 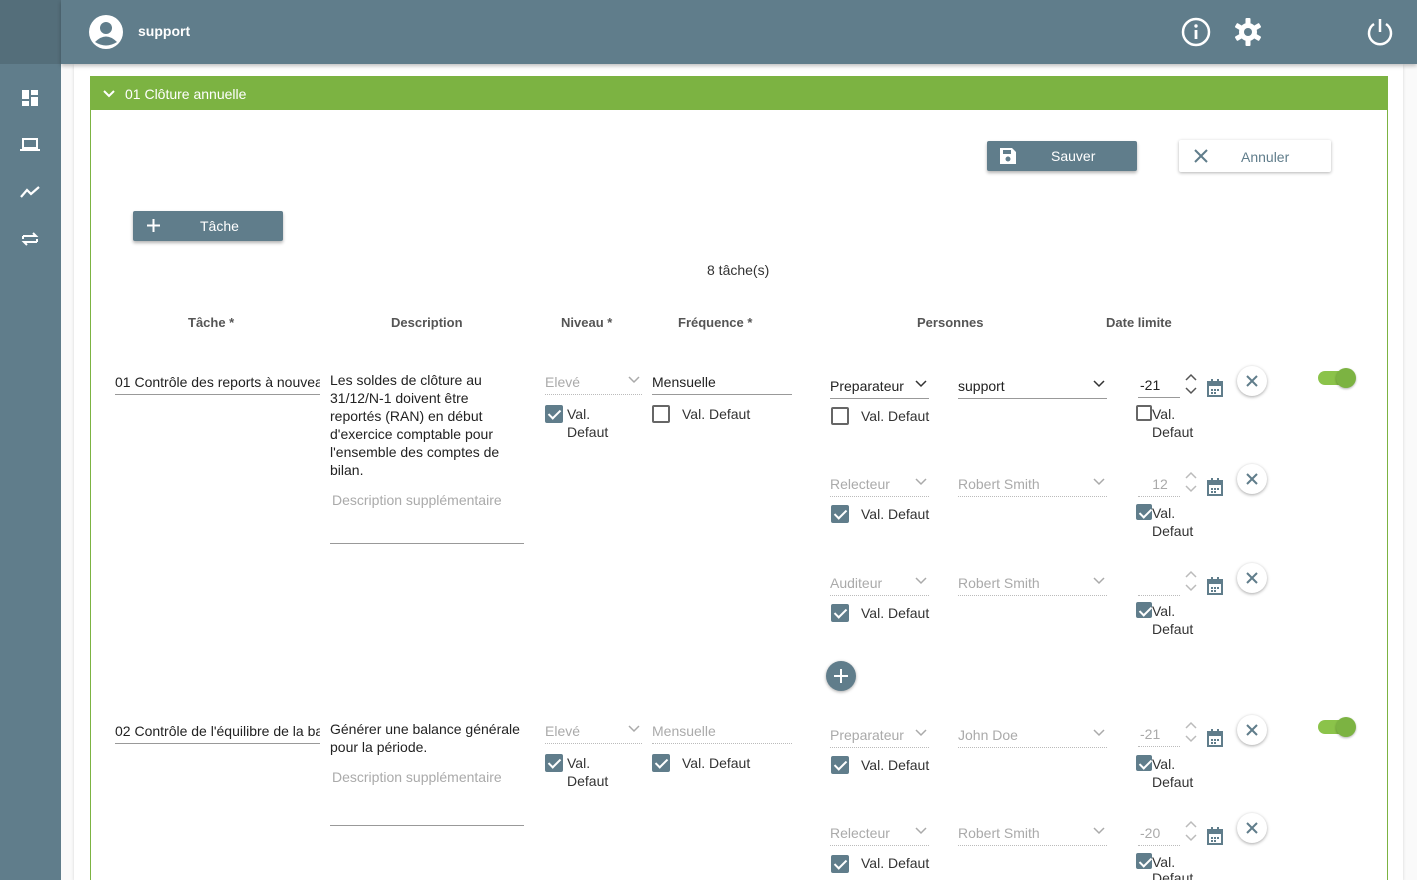 I want to click on col-deadline: Date limite, so click(x=1139, y=322).